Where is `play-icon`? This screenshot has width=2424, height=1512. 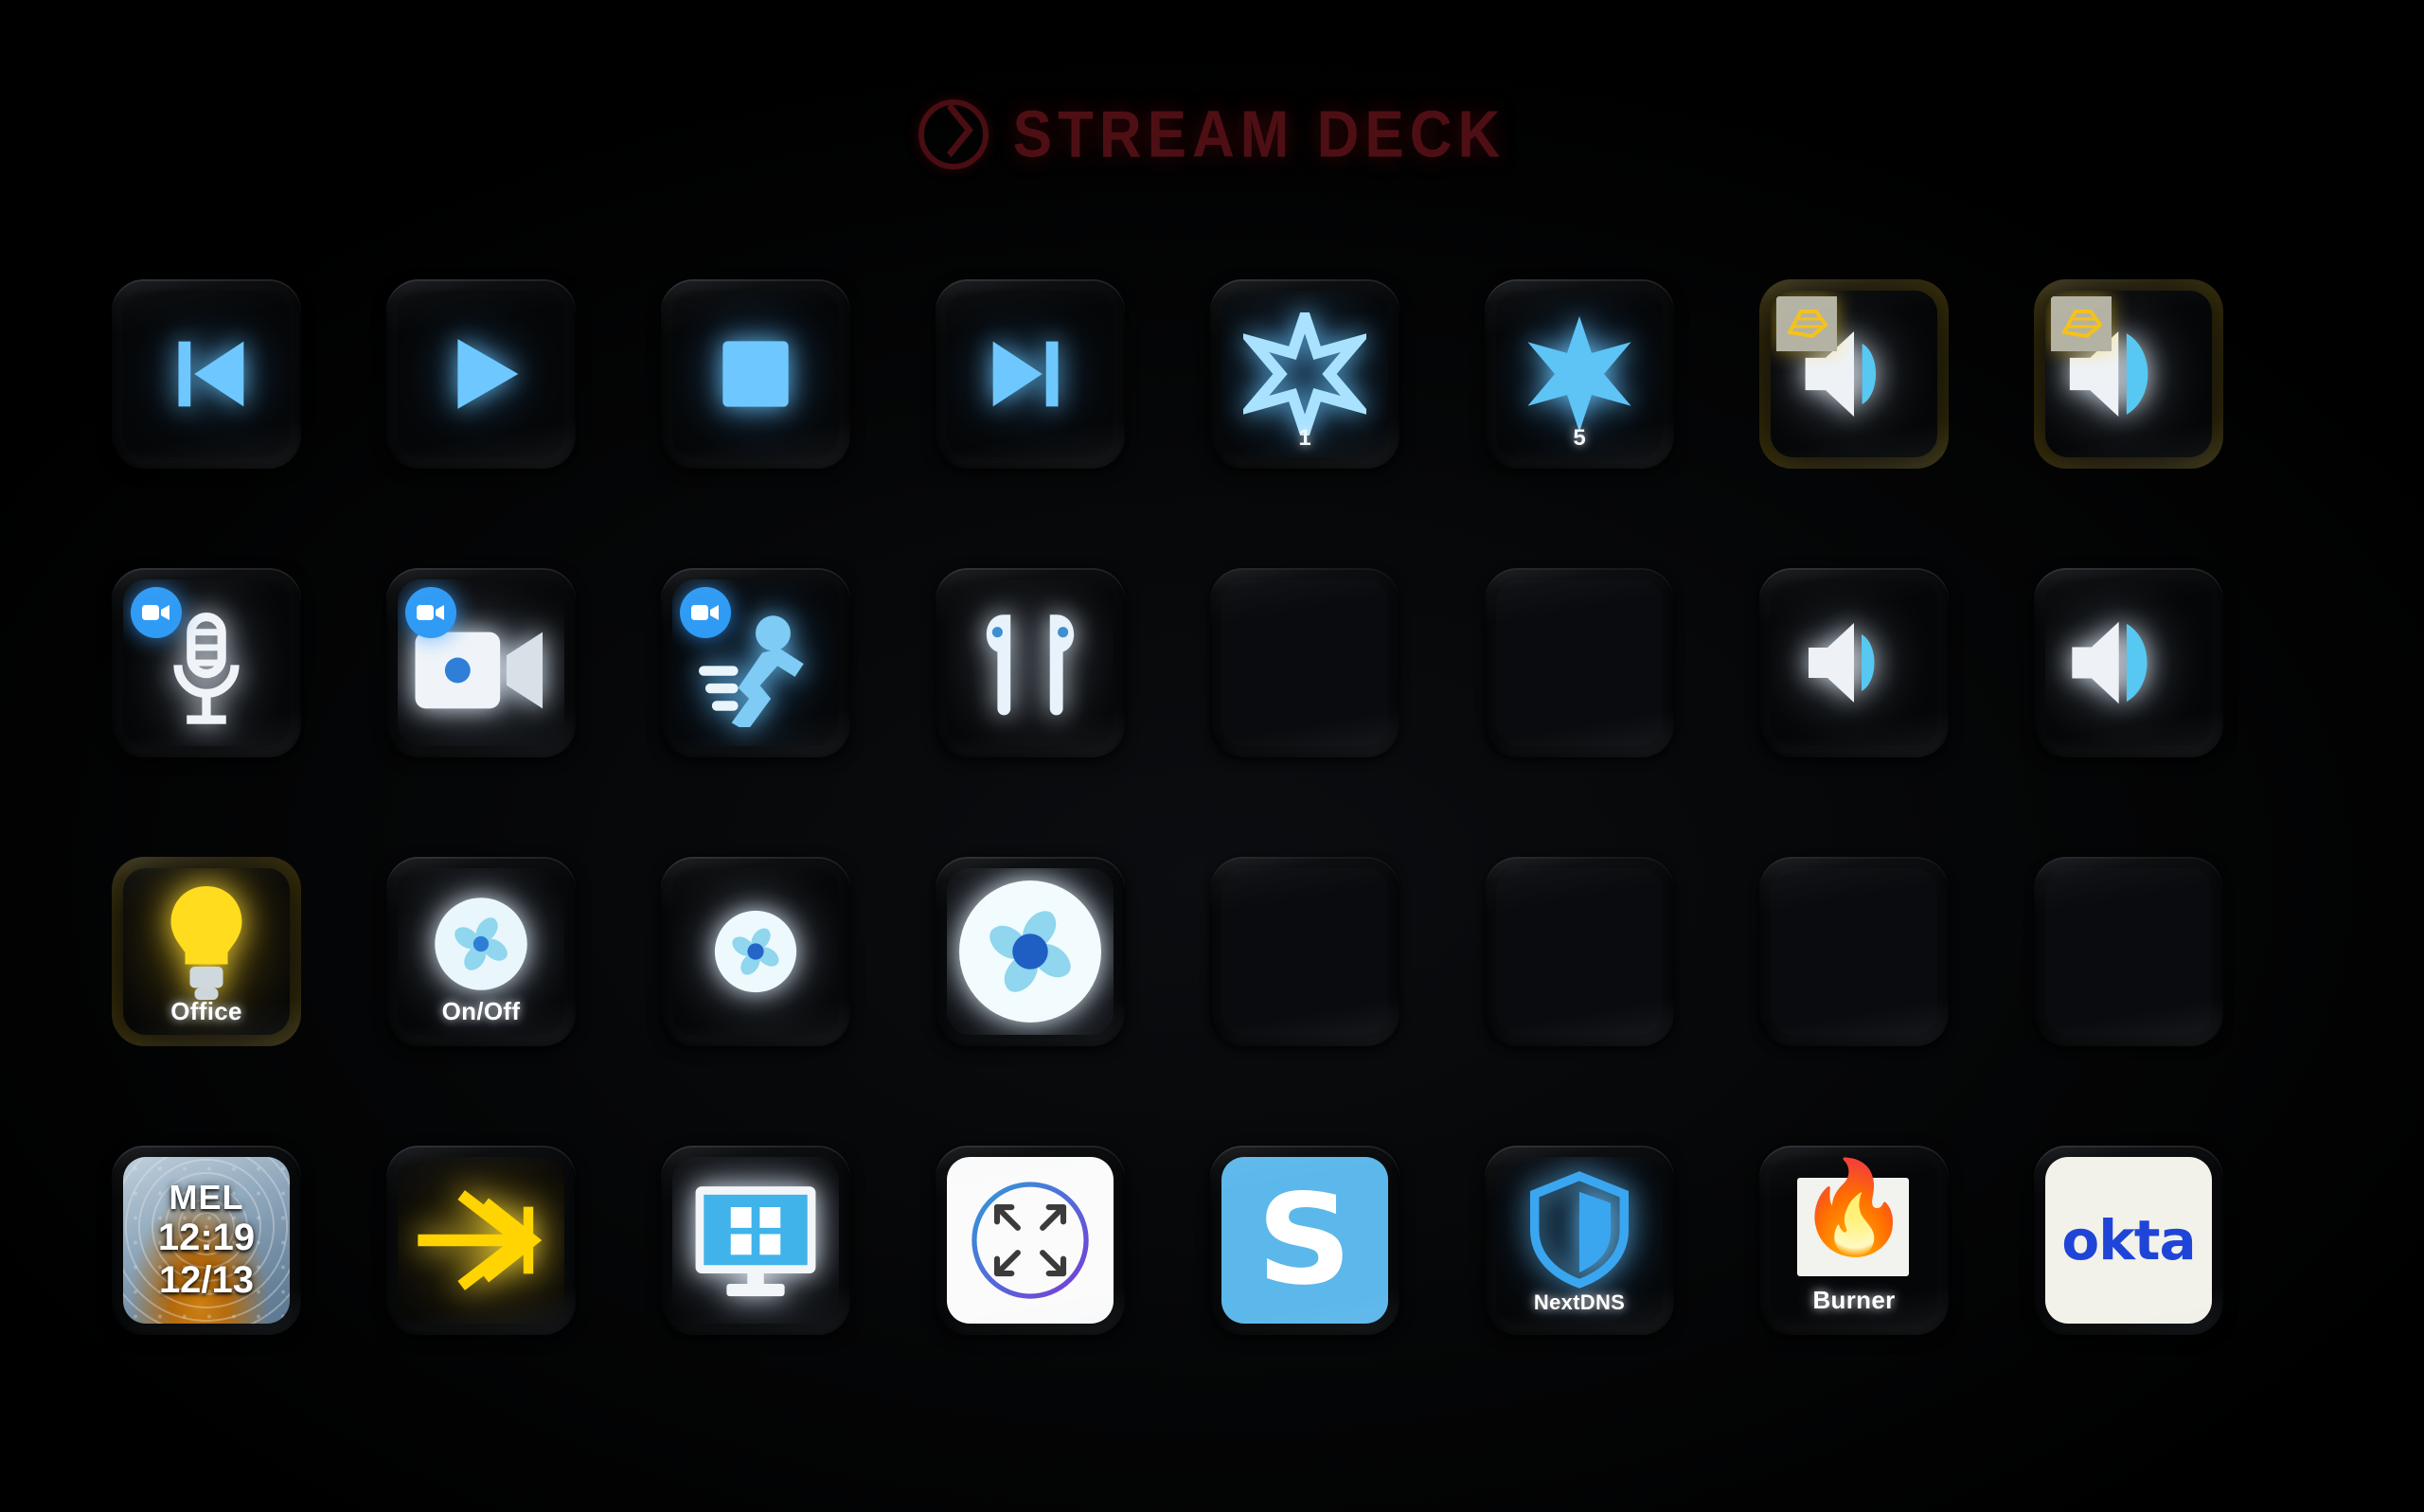 play-icon is located at coordinates (481, 374).